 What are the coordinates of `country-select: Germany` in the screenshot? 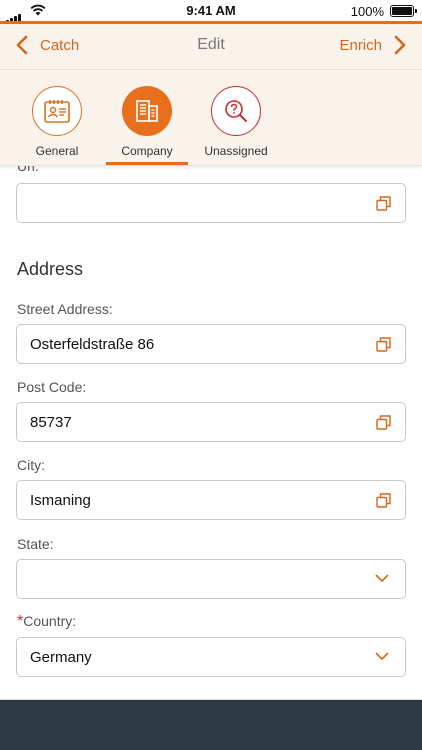 It's located at (211, 657).